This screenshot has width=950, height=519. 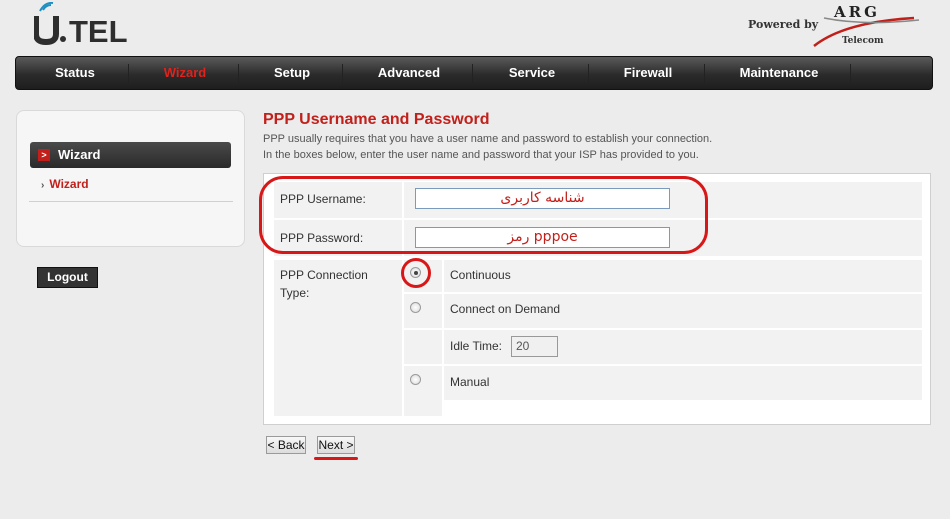 What do you see at coordinates (67, 277) in the screenshot?
I see `logout-button: Logout` at bounding box center [67, 277].